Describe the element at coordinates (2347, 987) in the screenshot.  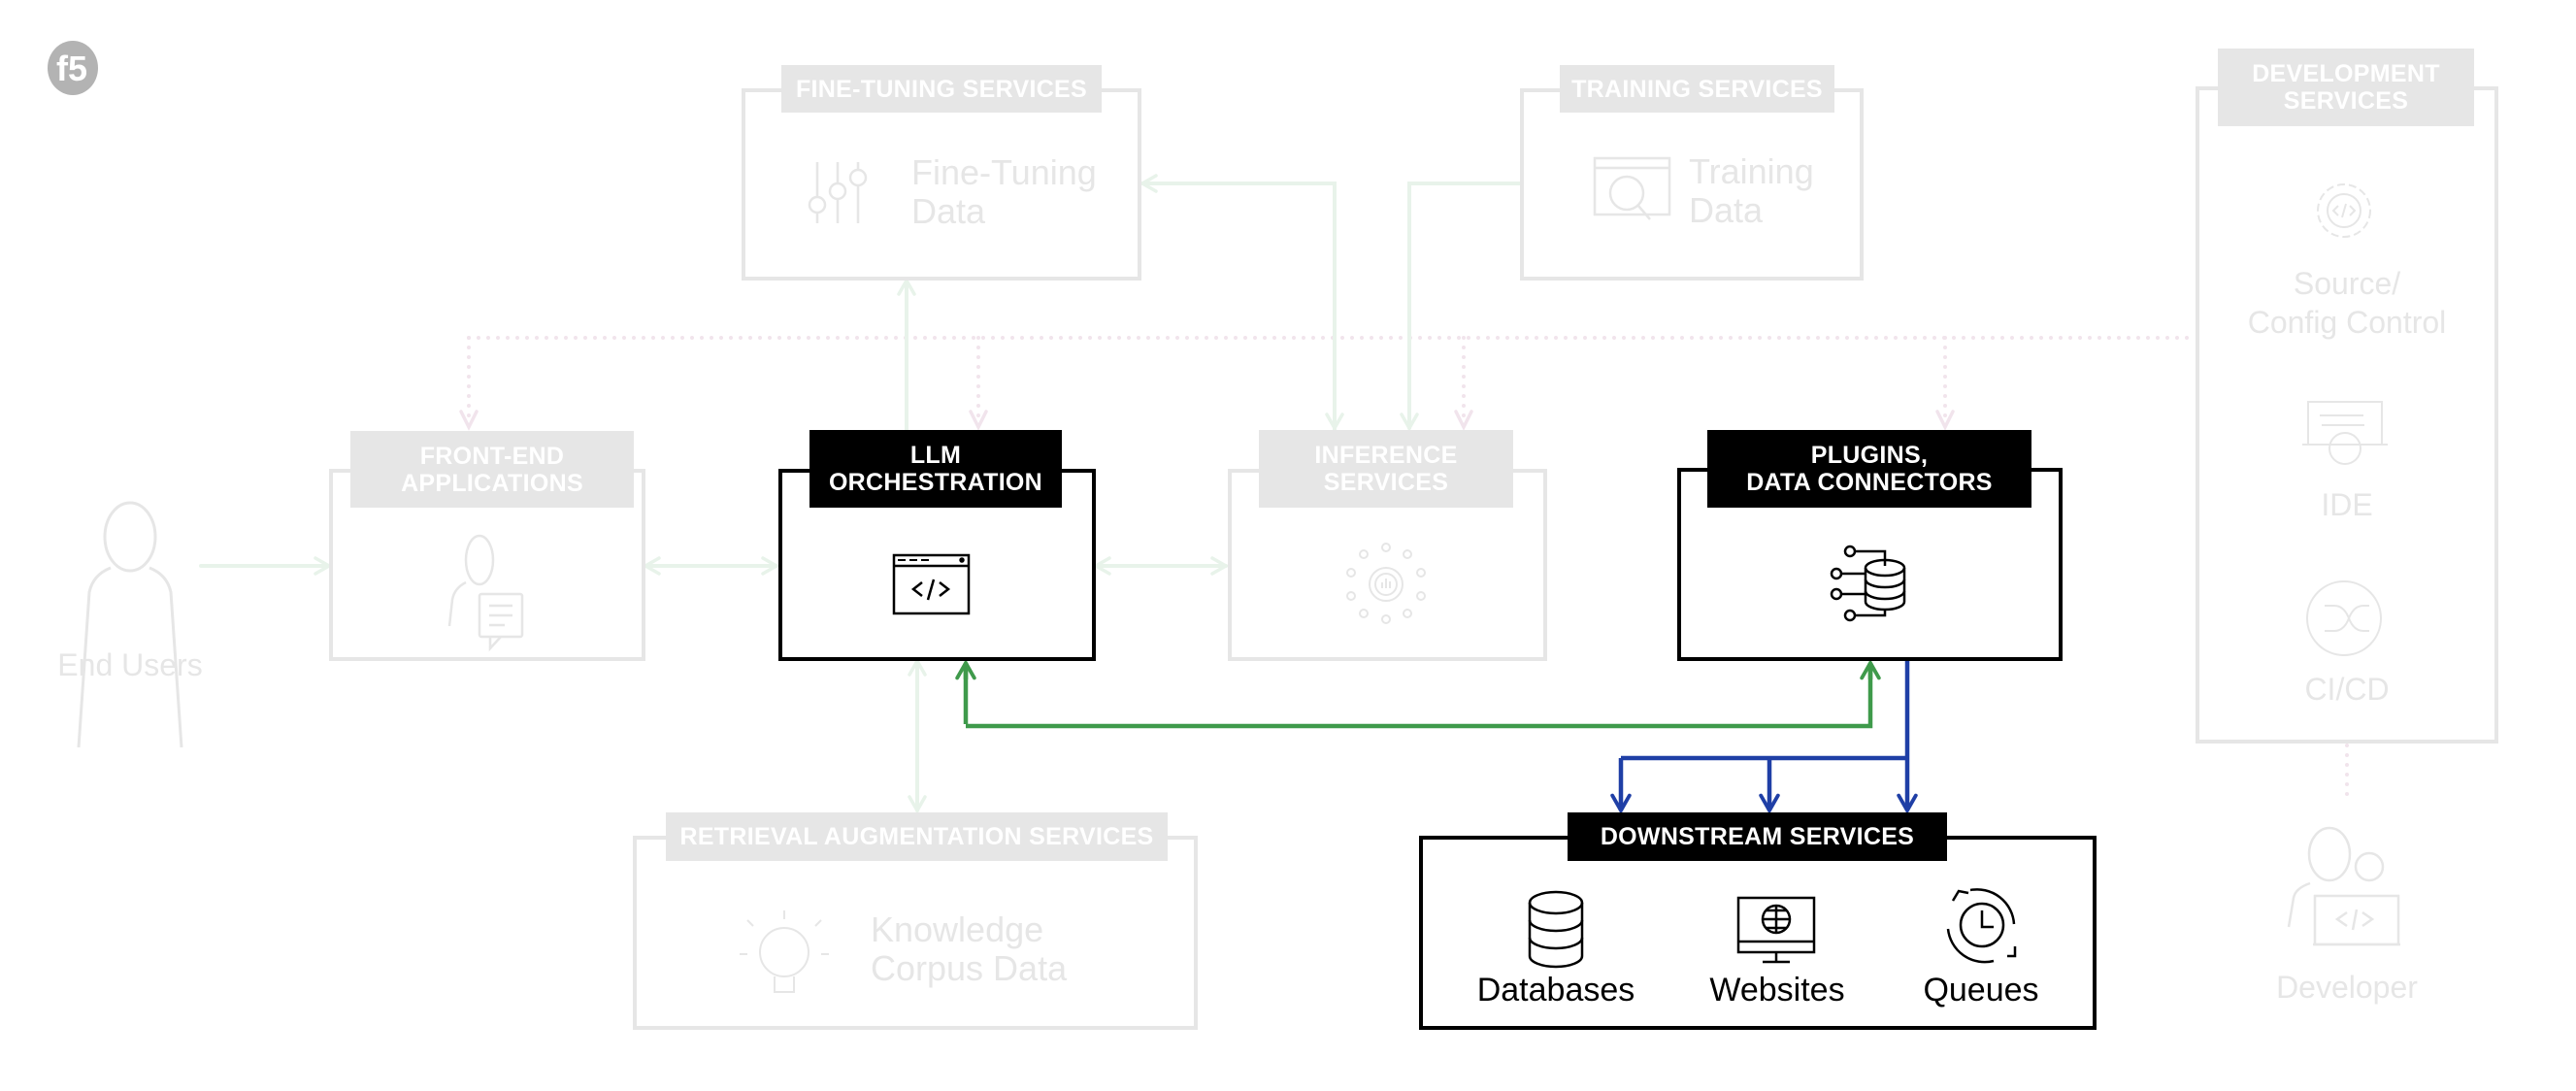
I see `developer-label: Developer` at that location.